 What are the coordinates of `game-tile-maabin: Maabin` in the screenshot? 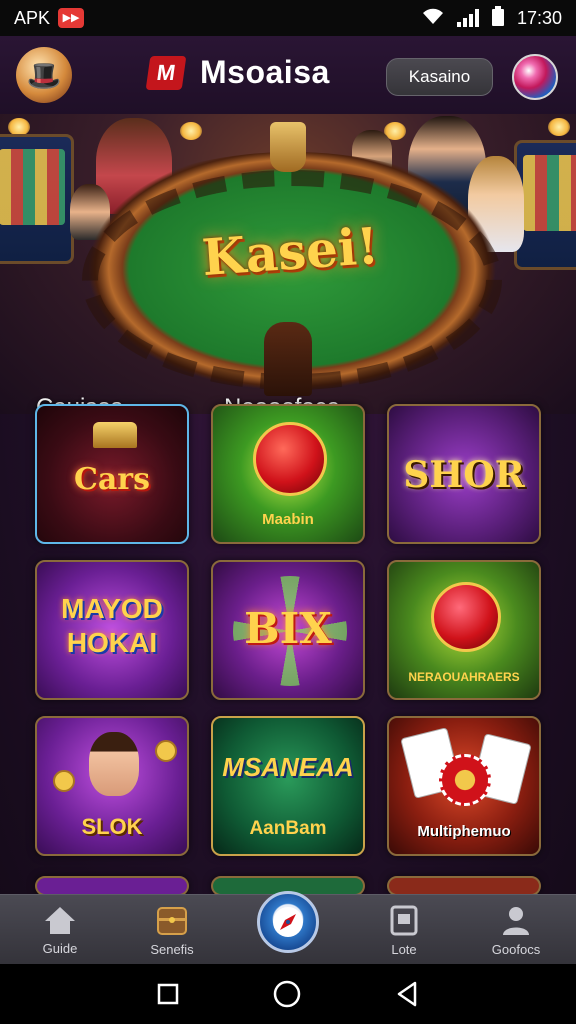 It's located at (288, 474).